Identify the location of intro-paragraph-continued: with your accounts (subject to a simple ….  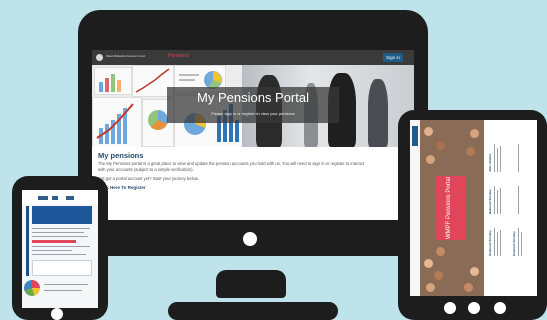
(146, 169).